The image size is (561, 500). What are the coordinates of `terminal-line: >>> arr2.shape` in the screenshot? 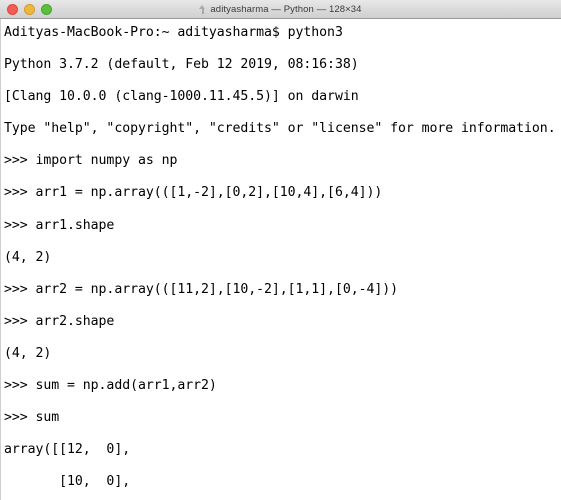 It's located at (59, 321).